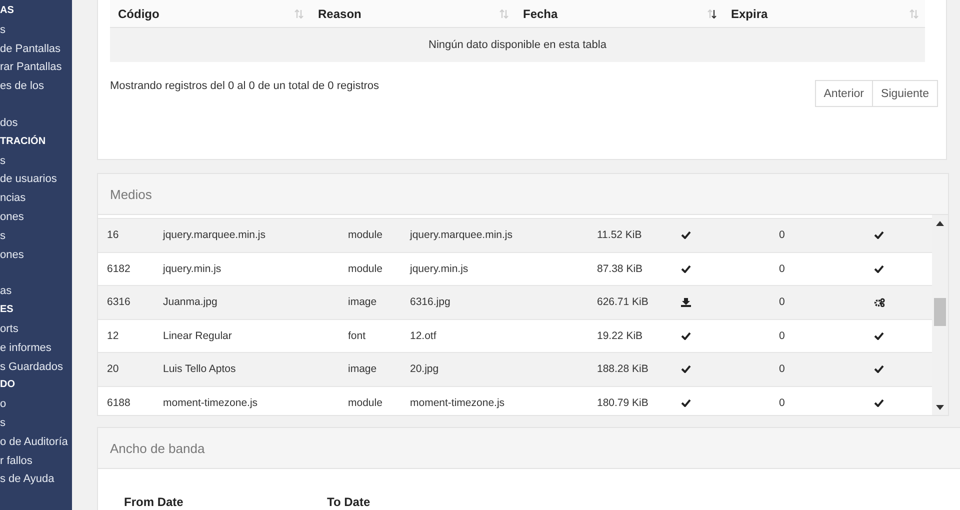 The width and height of the screenshot is (960, 510). What do you see at coordinates (7, 310) in the screenshot?
I see `sidebar-heading: ES` at bounding box center [7, 310].